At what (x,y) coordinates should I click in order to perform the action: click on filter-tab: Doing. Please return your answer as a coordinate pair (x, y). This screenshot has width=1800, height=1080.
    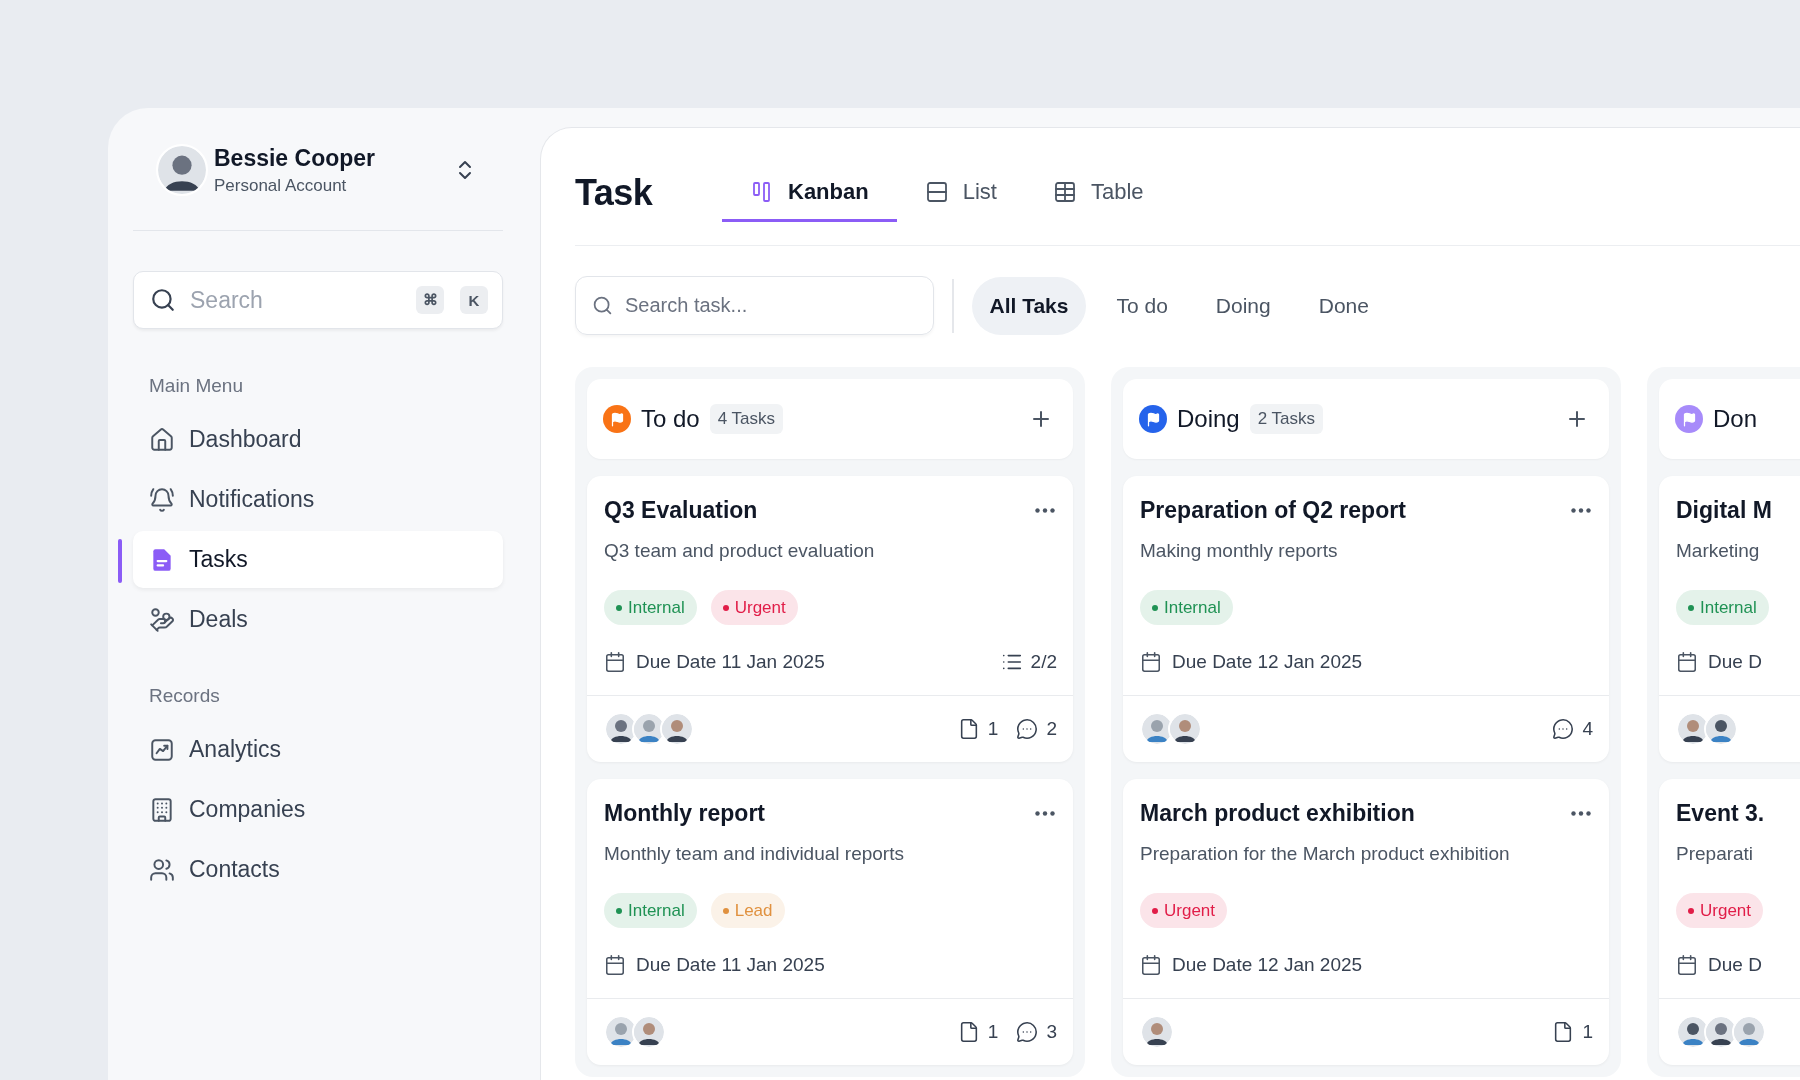
    Looking at the image, I should click on (1243, 305).